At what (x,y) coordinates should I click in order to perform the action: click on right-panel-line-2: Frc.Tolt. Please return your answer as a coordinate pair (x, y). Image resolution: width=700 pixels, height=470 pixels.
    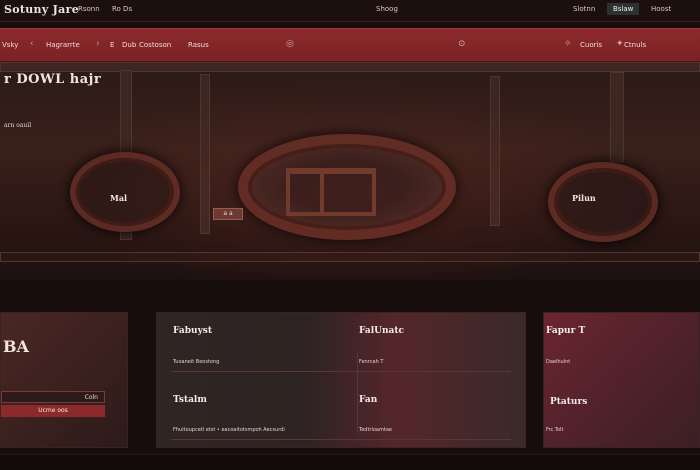
    Looking at the image, I should click on (555, 430).